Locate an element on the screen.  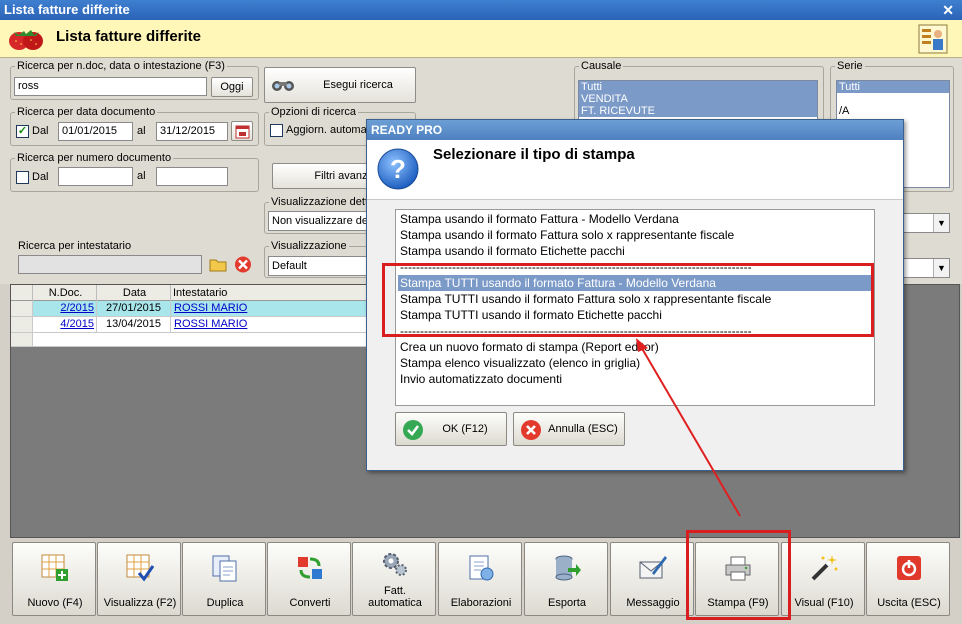
magic-wand-icon is located at coordinates (824, 568).